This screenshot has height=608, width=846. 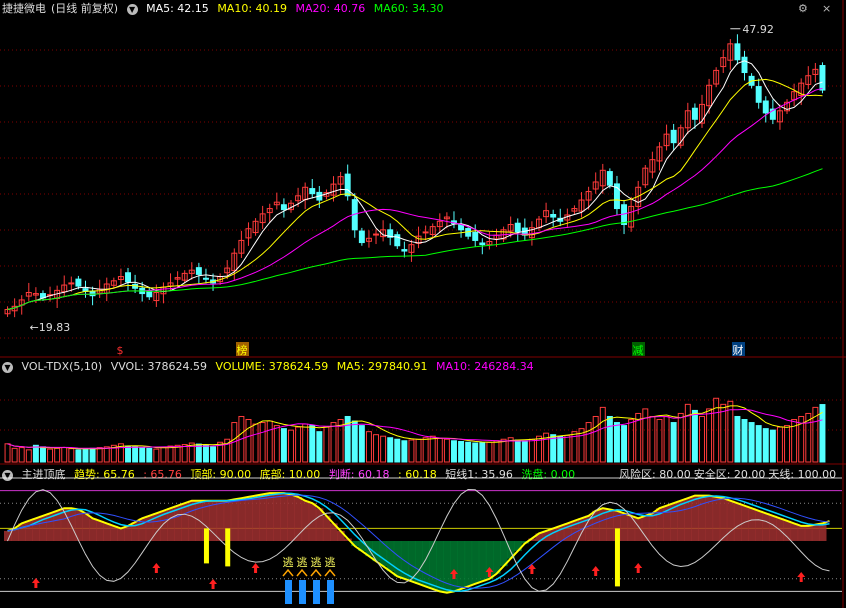 What do you see at coordinates (738, 350) in the screenshot?
I see `event-marker: 财` at bounding box center [738, 350].